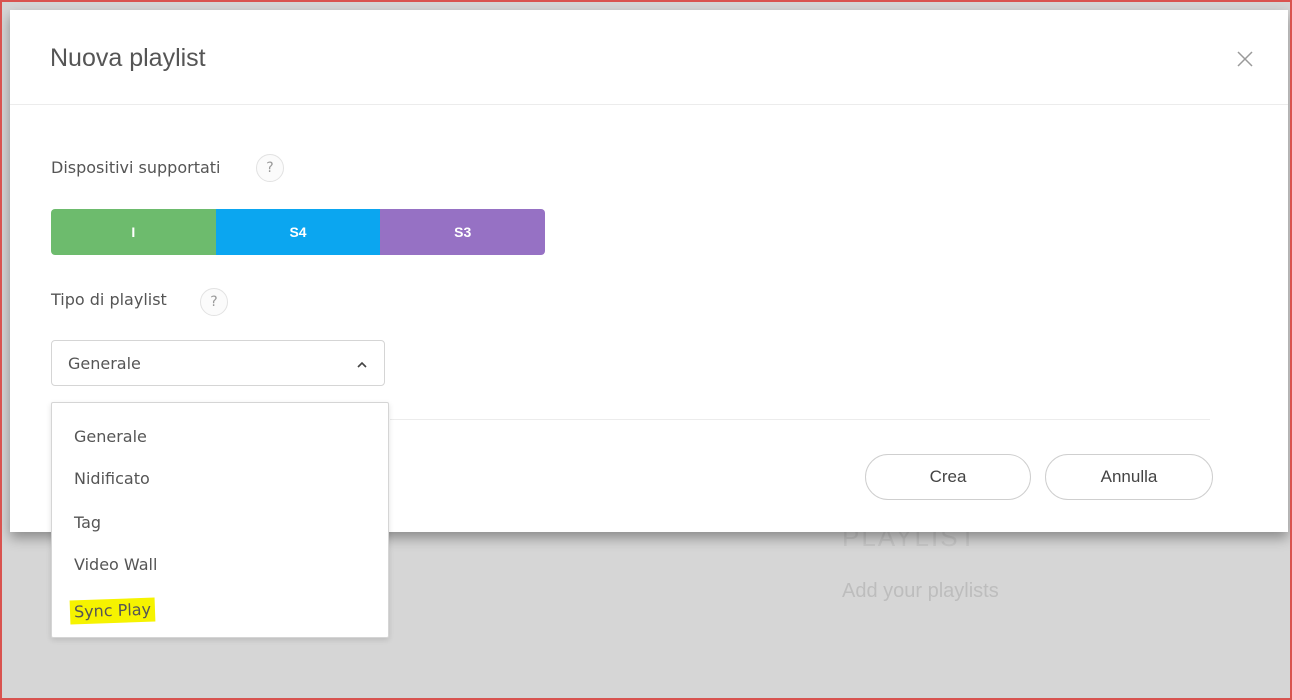 The image size is (1292, 700). I want to click on supported-devices-help-icon: ?, so click(270, 168).